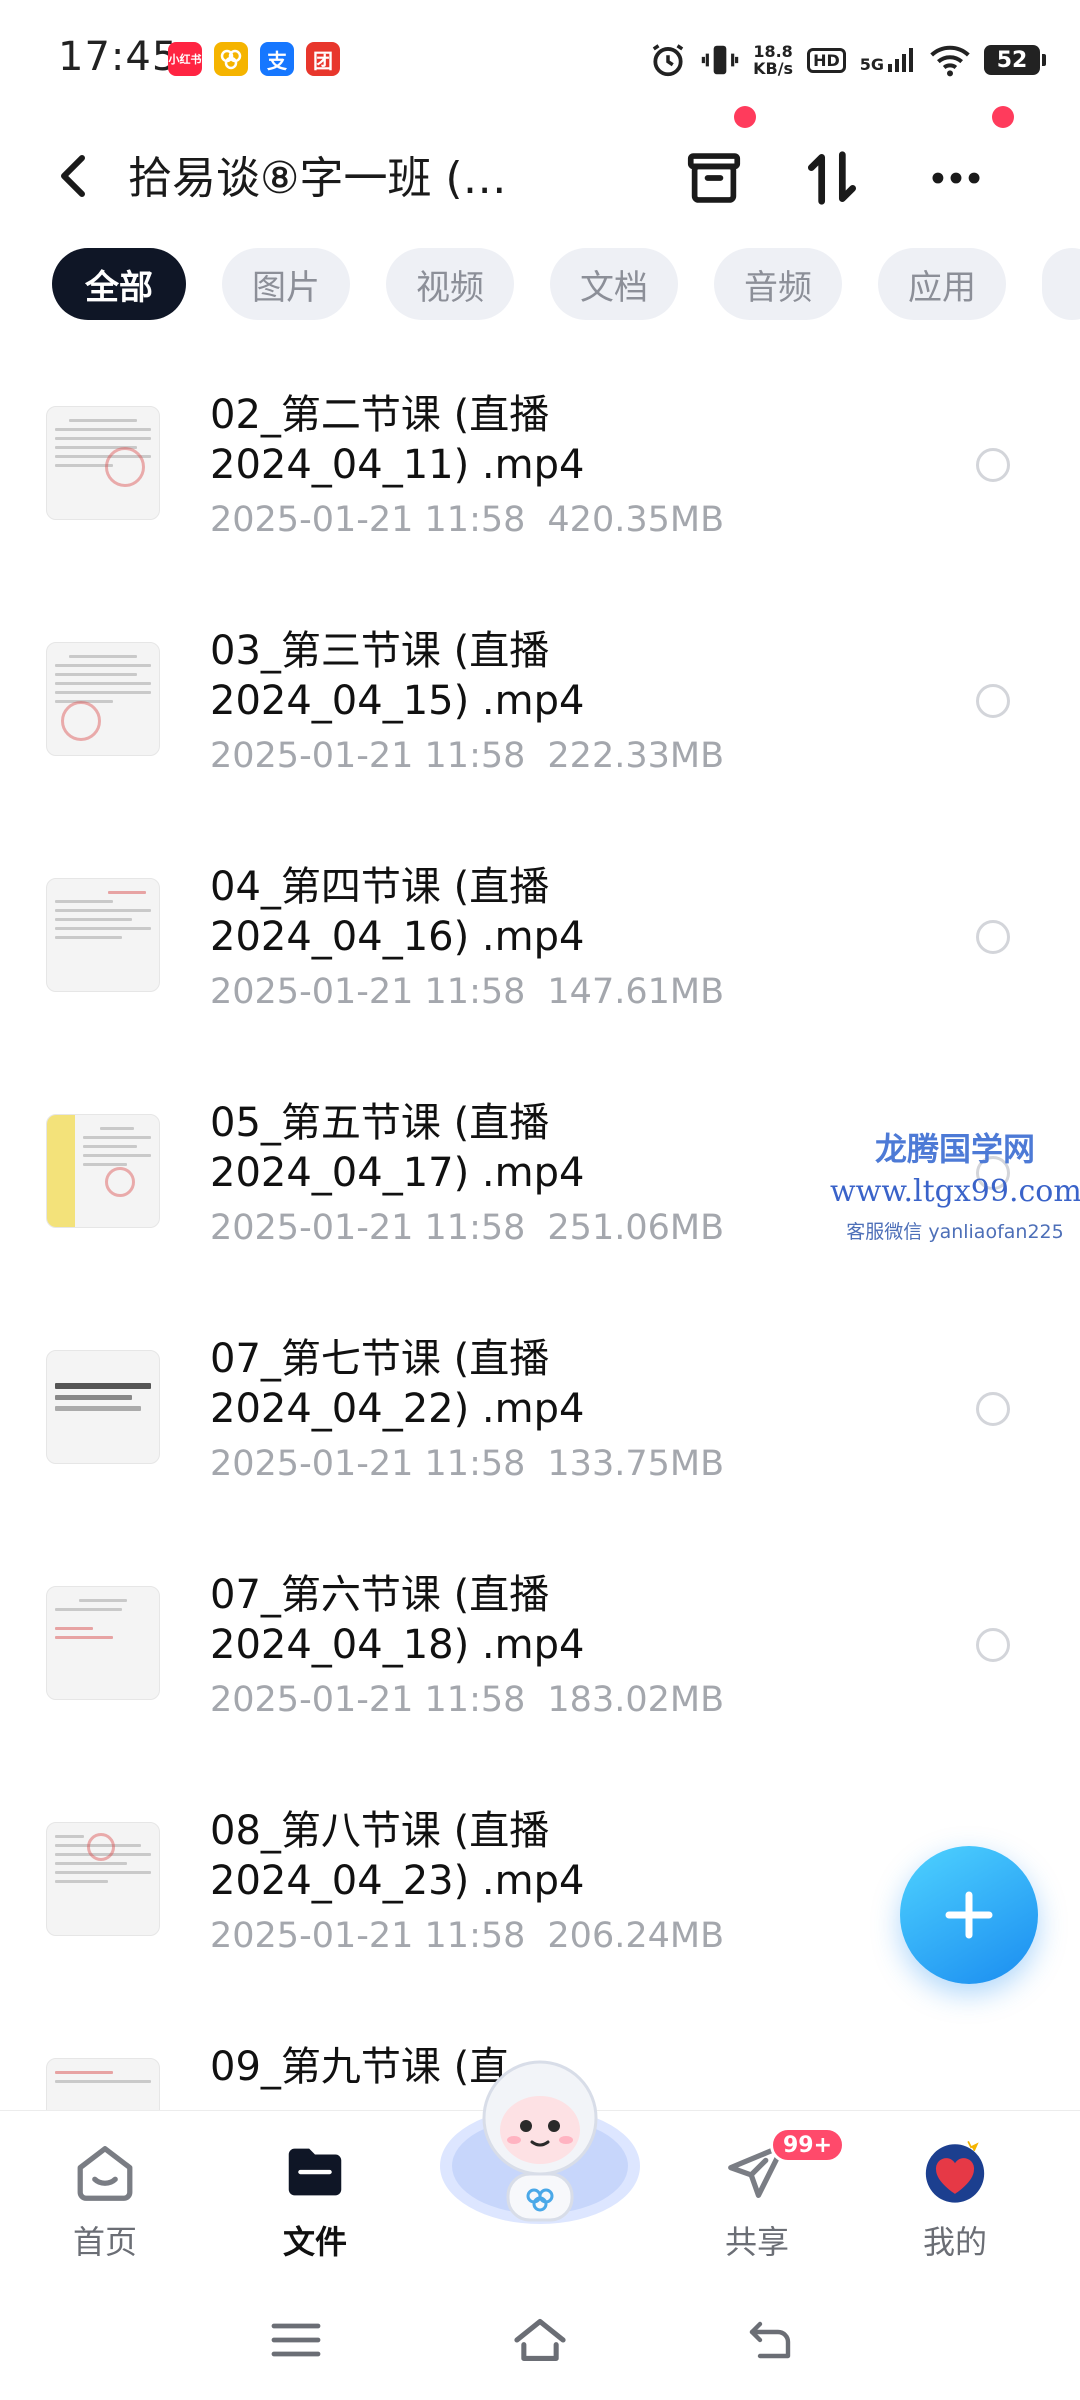  I want to click on file-meta: 2025-01-21 11:58 420.35MB, so click(467, 520).